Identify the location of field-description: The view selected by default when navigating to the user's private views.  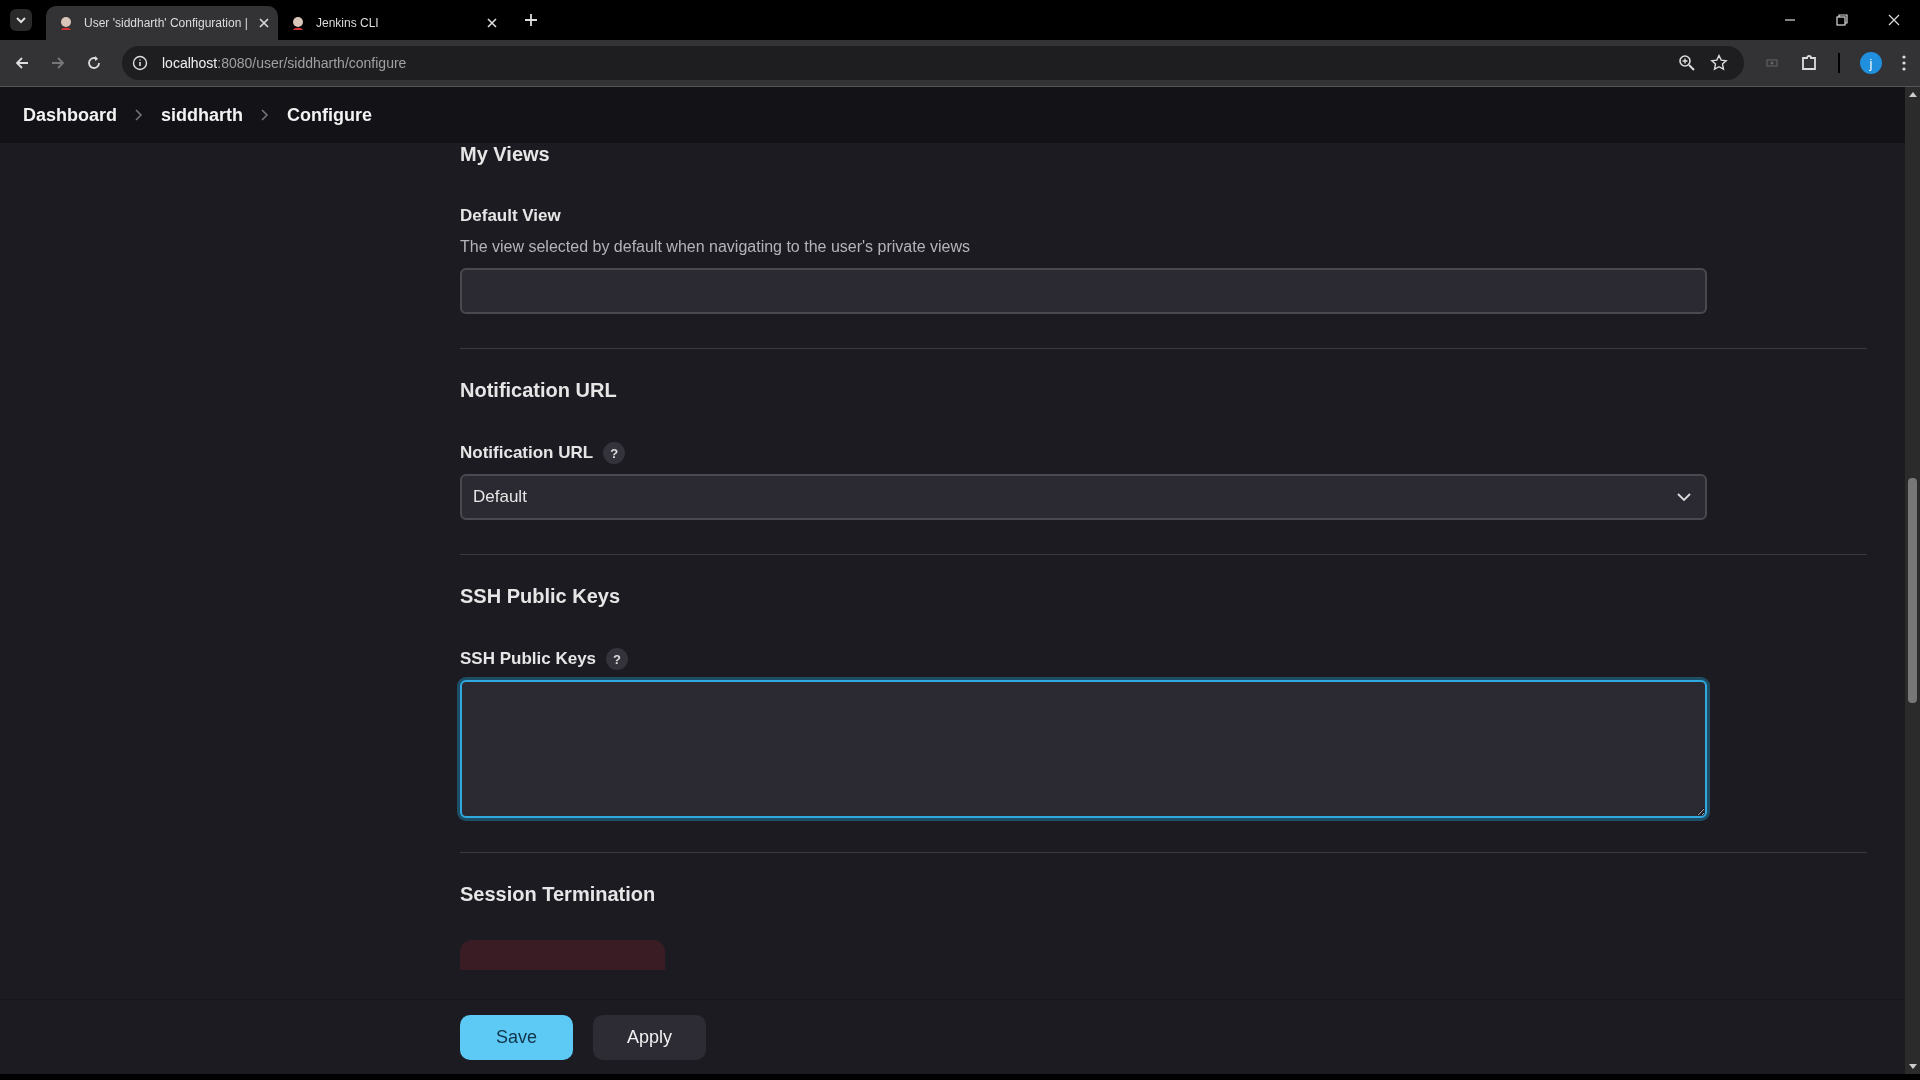
(715, 247).